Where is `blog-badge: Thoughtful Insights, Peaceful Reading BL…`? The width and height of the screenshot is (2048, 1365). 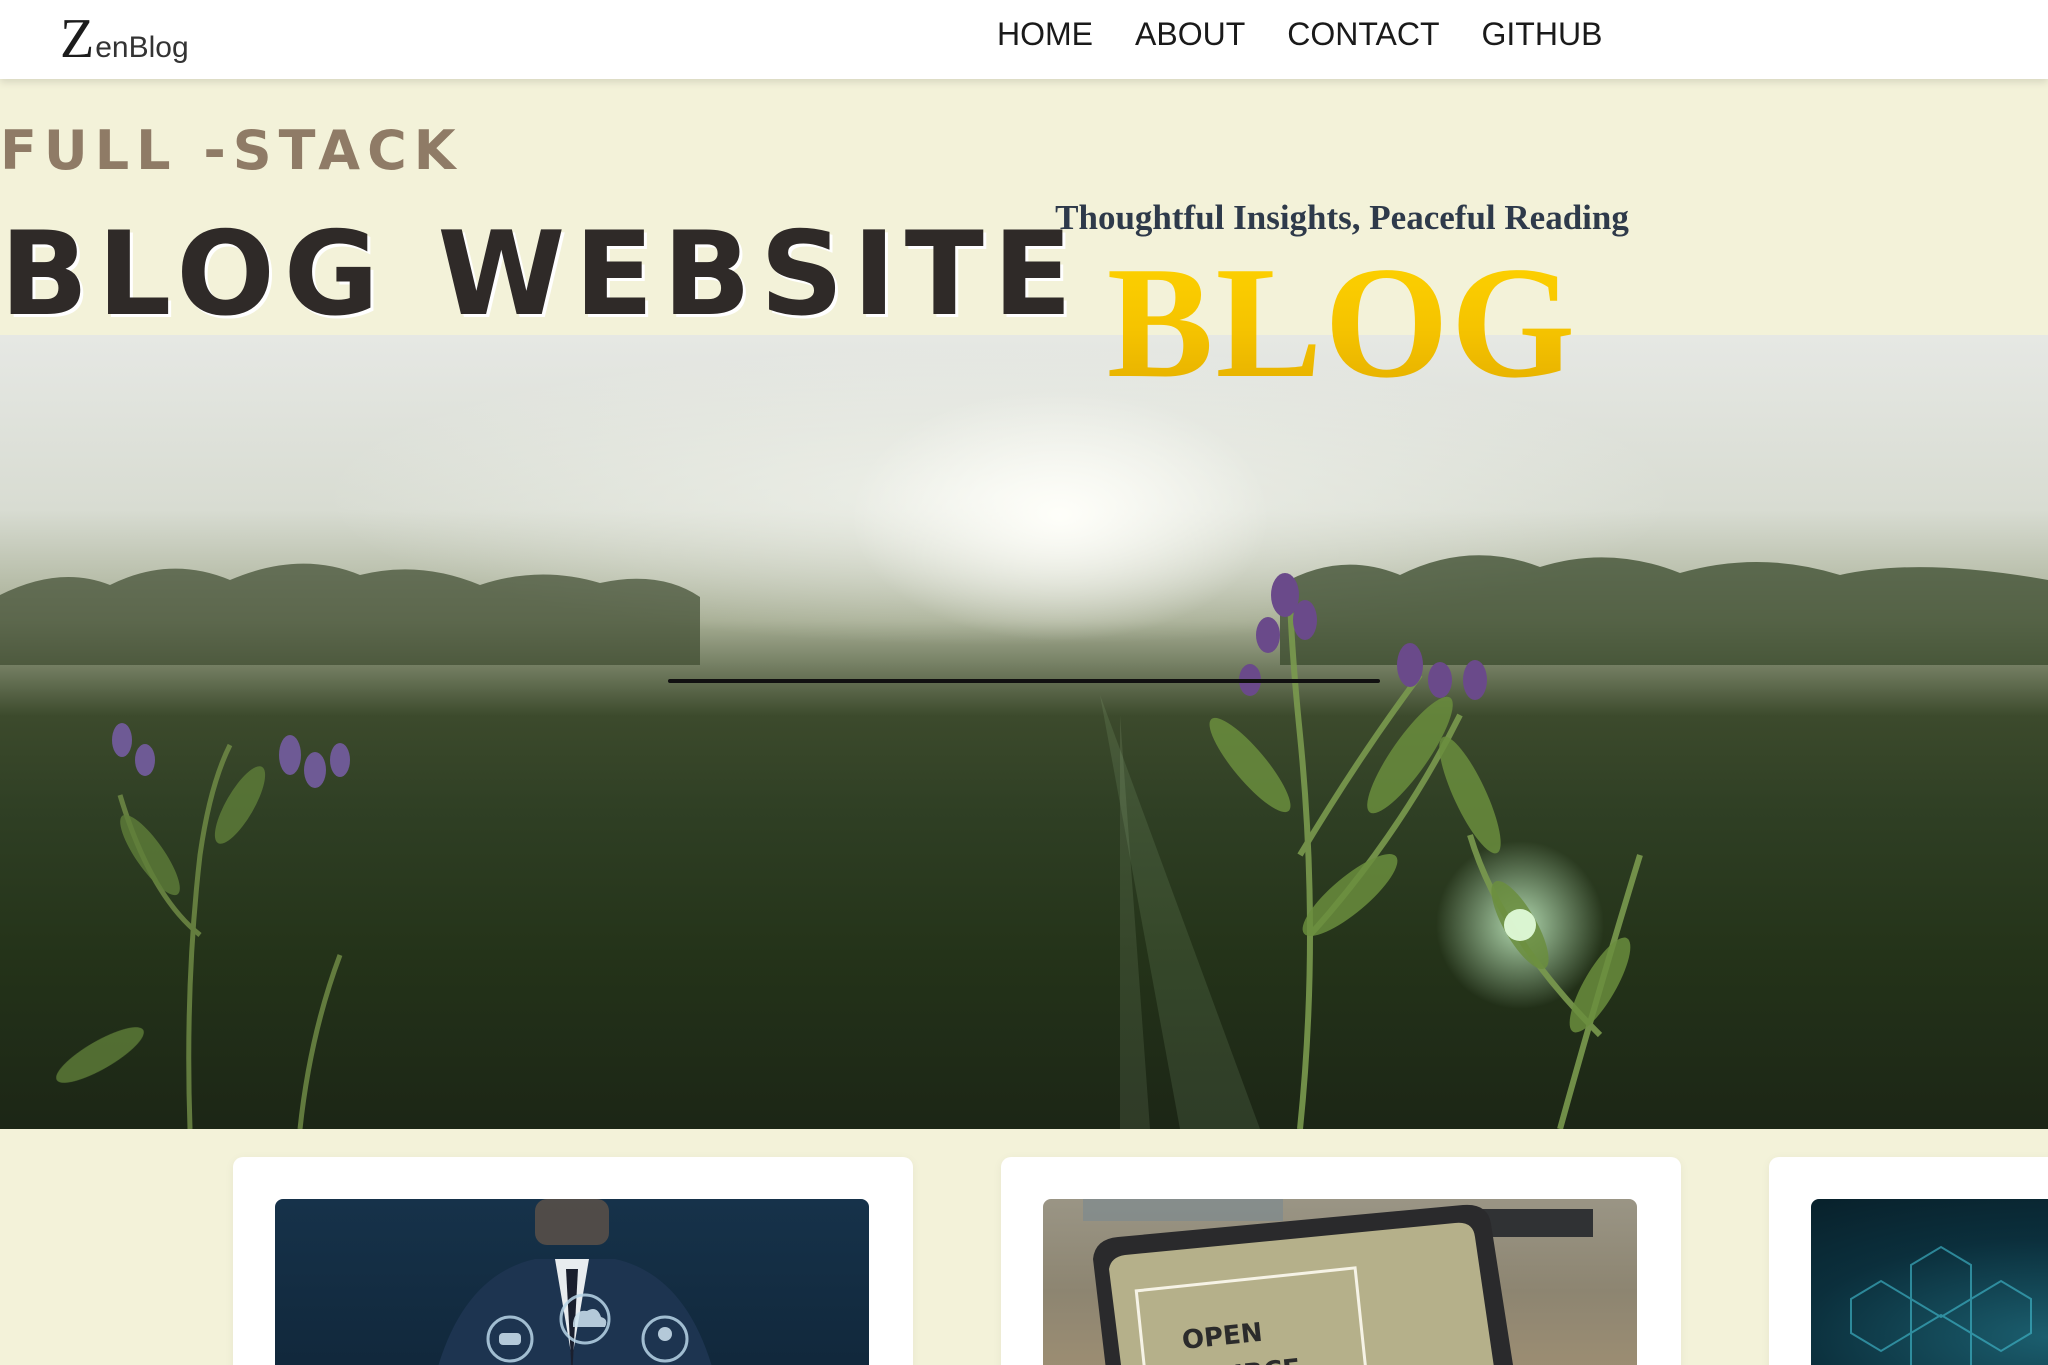
blog-badge: Thoughtful Insights, Peaceful Reading BL… is located at coordinates (1342, 301).